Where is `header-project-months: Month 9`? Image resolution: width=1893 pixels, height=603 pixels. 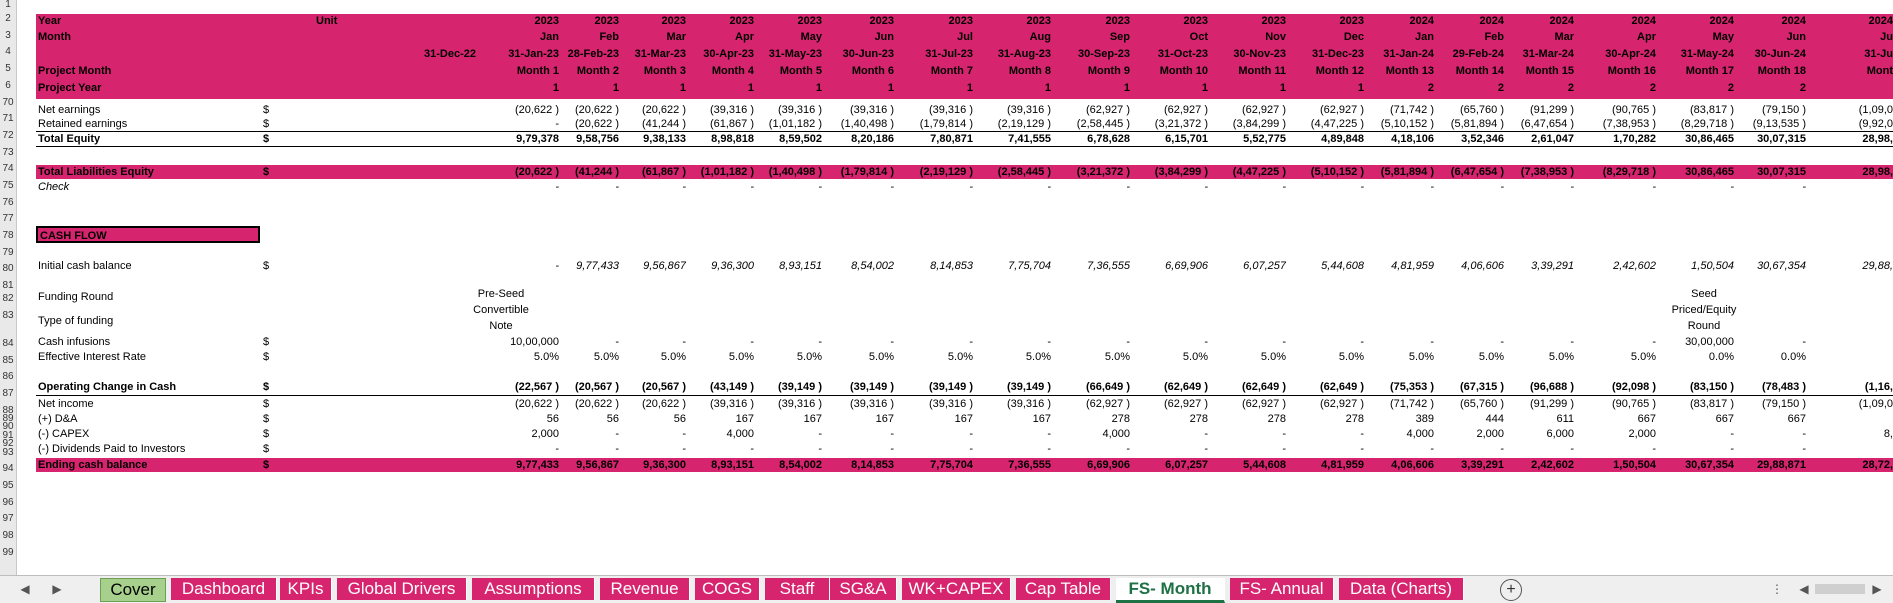 header-project-months: Month 9 is located at coordinates (1093, 71).